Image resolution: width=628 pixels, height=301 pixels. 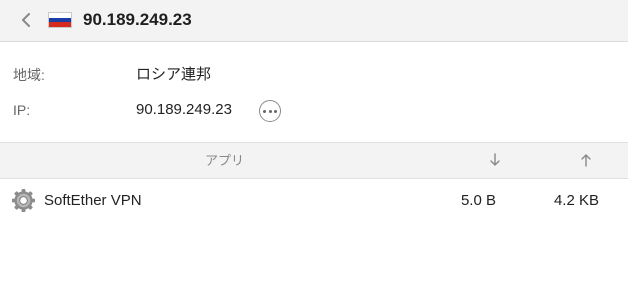 I want to click on table-header: アプリ, so click(x=314, y=160).